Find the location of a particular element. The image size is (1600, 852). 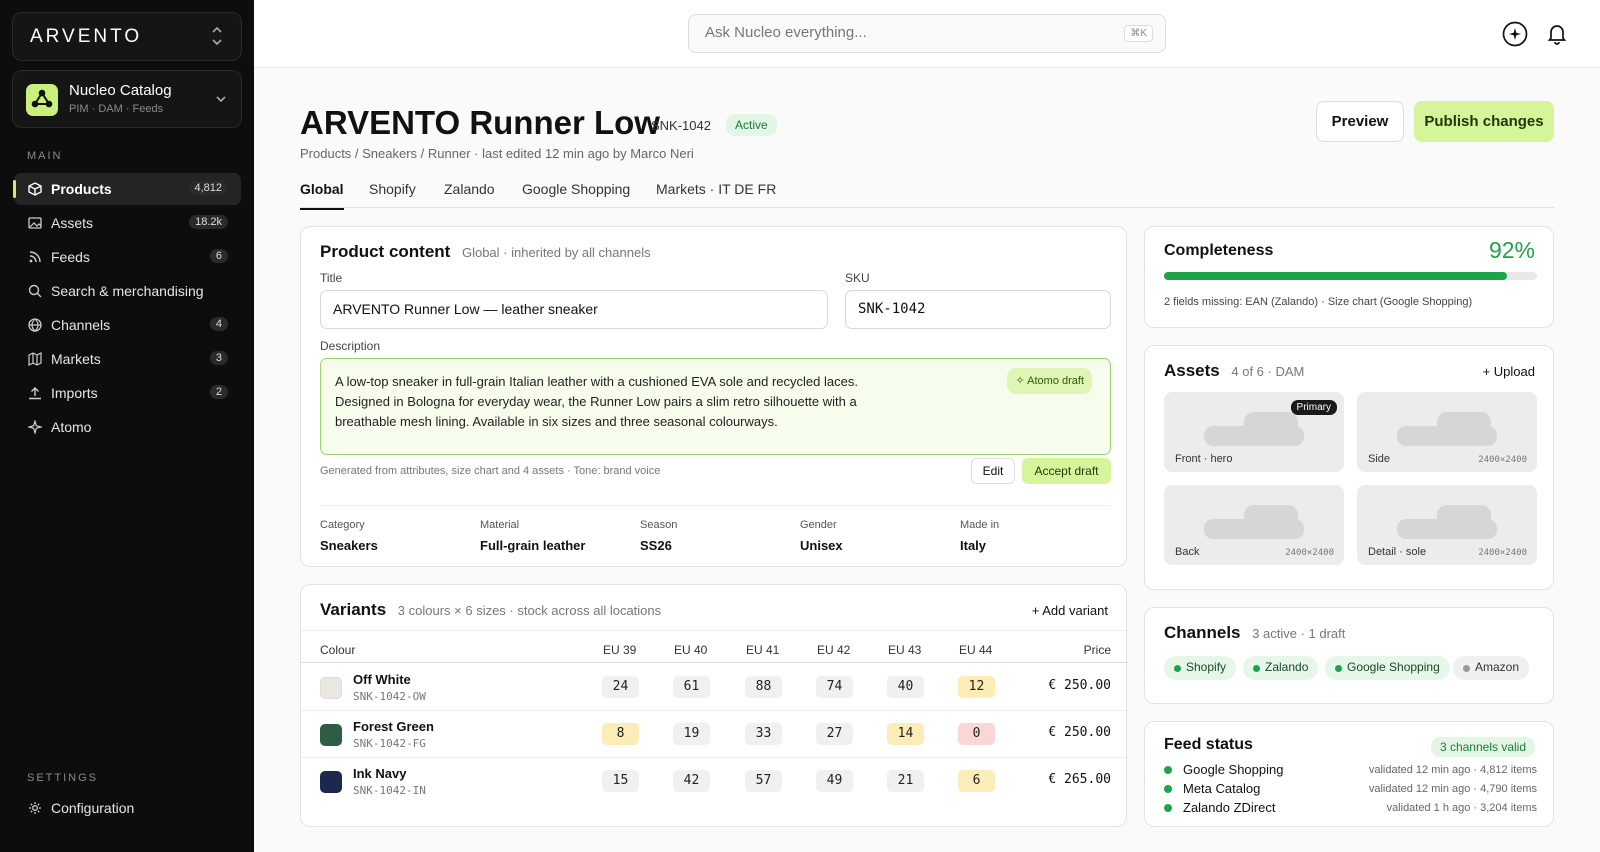

org-name: ARVENTO is located at coordinates (86, 36).